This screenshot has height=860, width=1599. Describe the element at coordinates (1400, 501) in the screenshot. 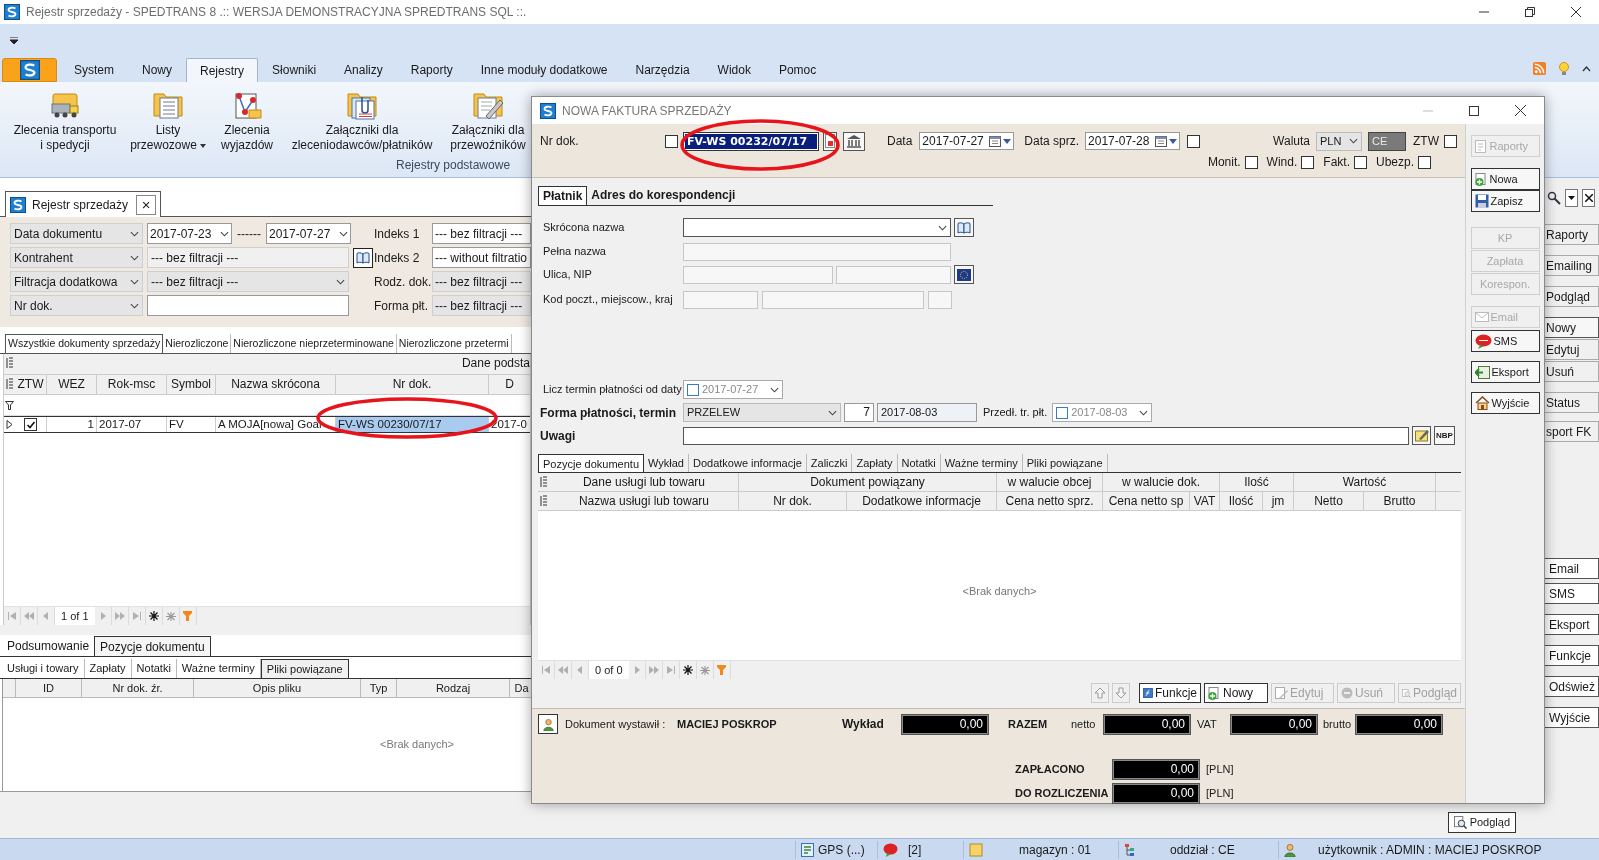

I see `column-header: Brutto` at that location.